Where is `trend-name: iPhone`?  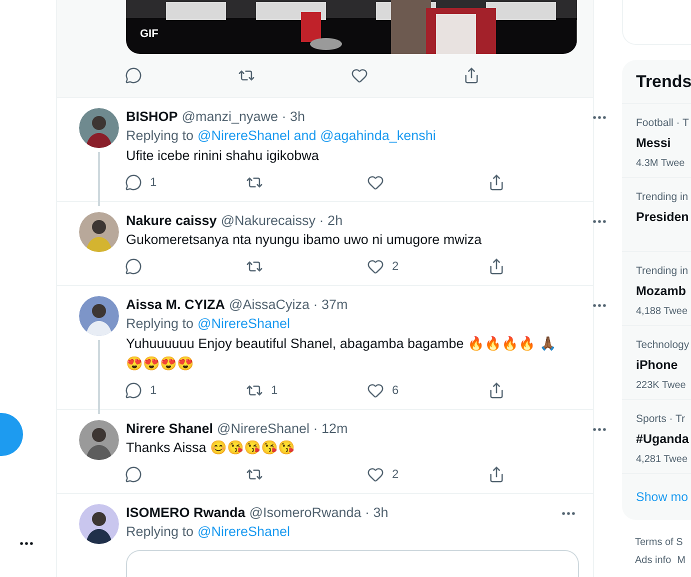
trend-name: iPhone is located at coordinates (657, 365).